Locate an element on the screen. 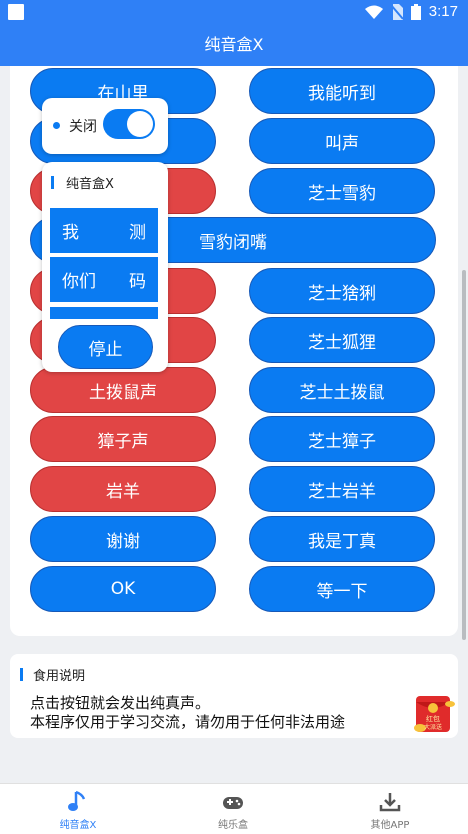 The image size is (468, 834). wifi-icon is located at coordinates (373, 12).